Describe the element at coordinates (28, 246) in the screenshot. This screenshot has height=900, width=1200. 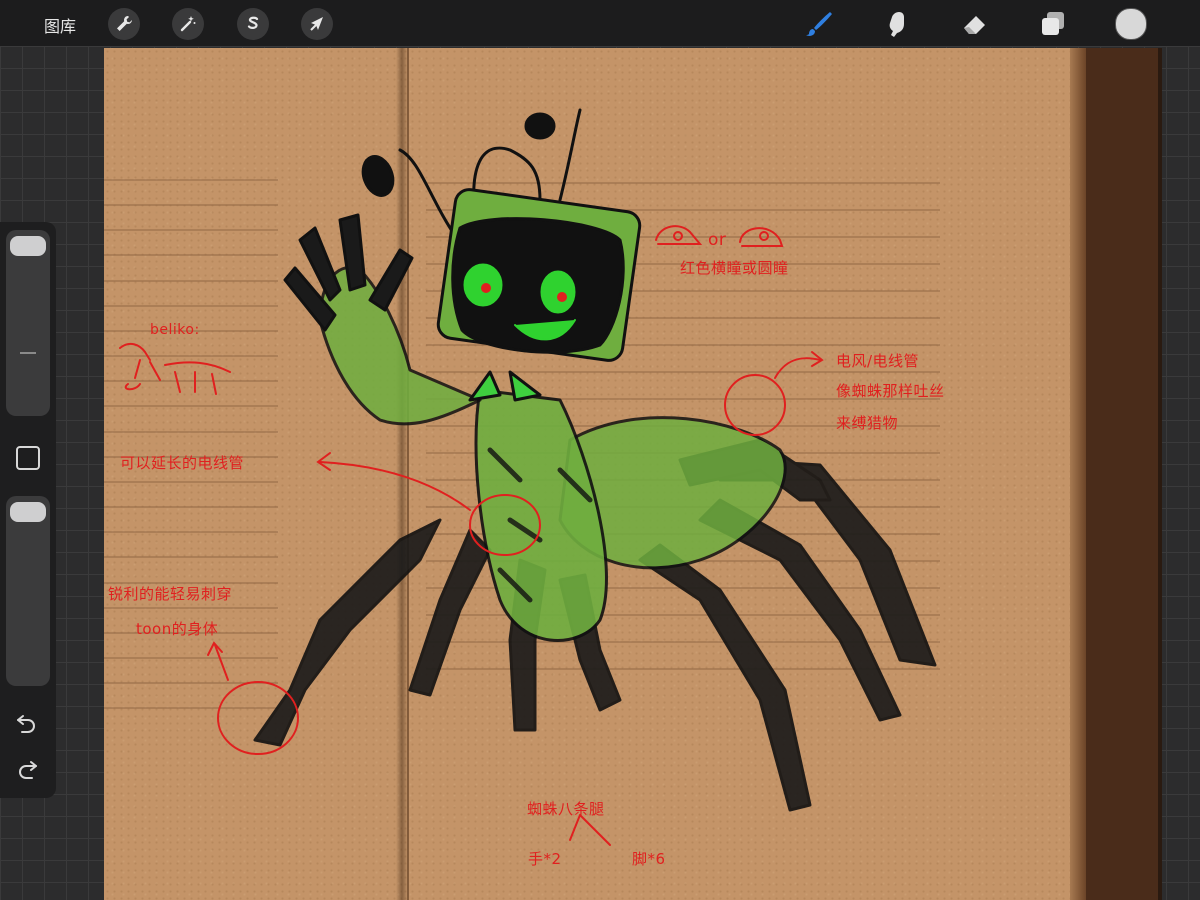
I see `brush-size-thumb` at that location.